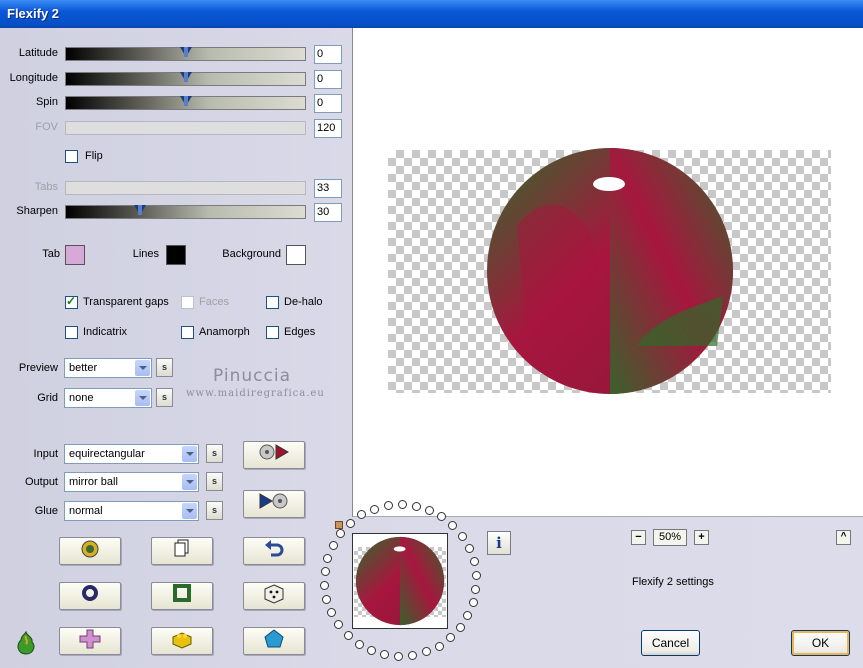 Image resolution: width=863 pixels, height=668 pixels. What do you see at coordinates (185, 212) in the screenshot?
I see `sharpen-slider` at bounding box center [185, 212].